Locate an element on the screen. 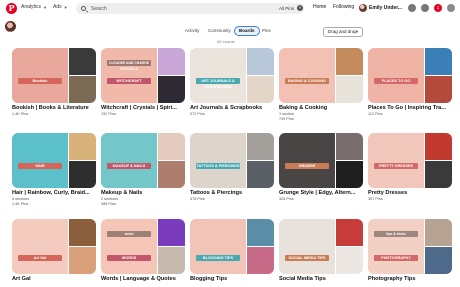  board-title: Blogging Tips is located at coordinates (235, 279).